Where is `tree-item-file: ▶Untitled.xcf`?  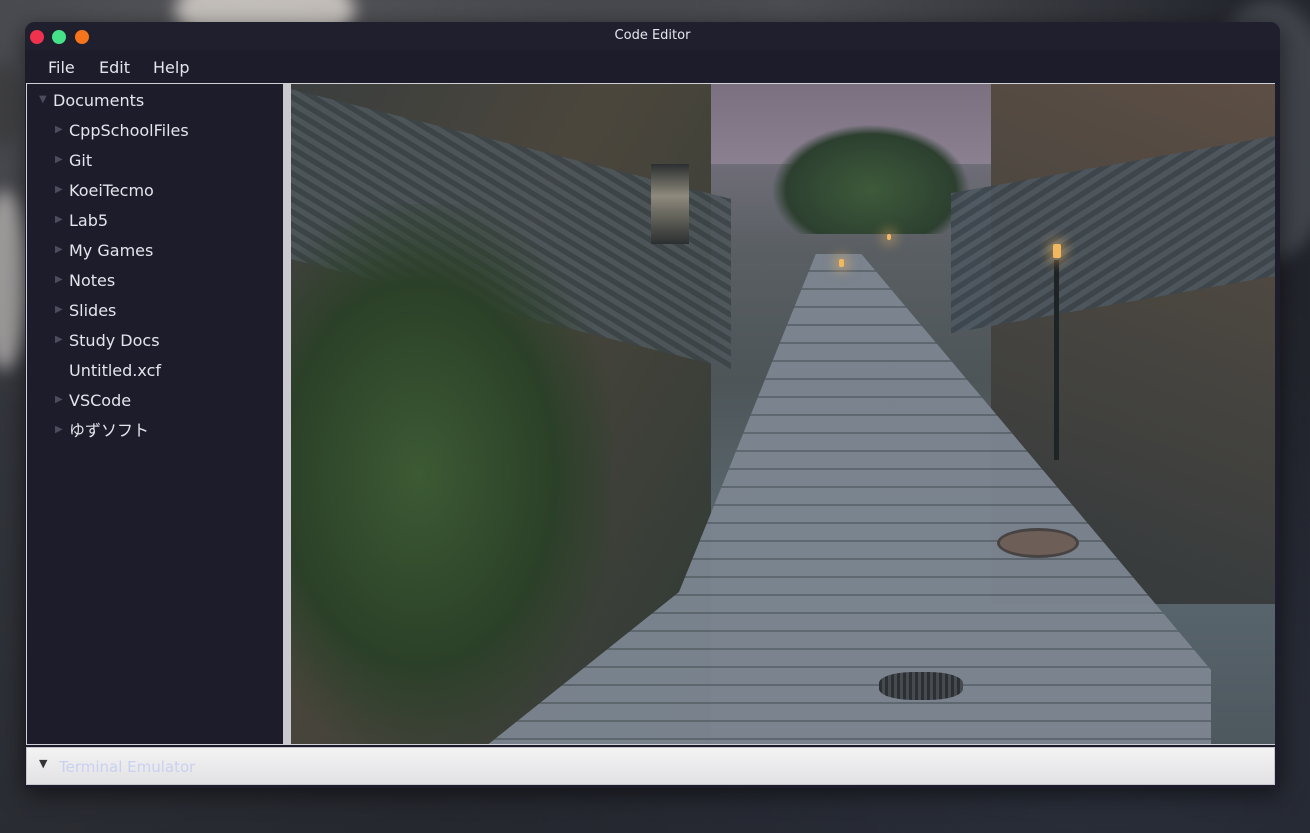
tree-item-file: ▶Untitled.xcf is located at coordinates (108, 371).